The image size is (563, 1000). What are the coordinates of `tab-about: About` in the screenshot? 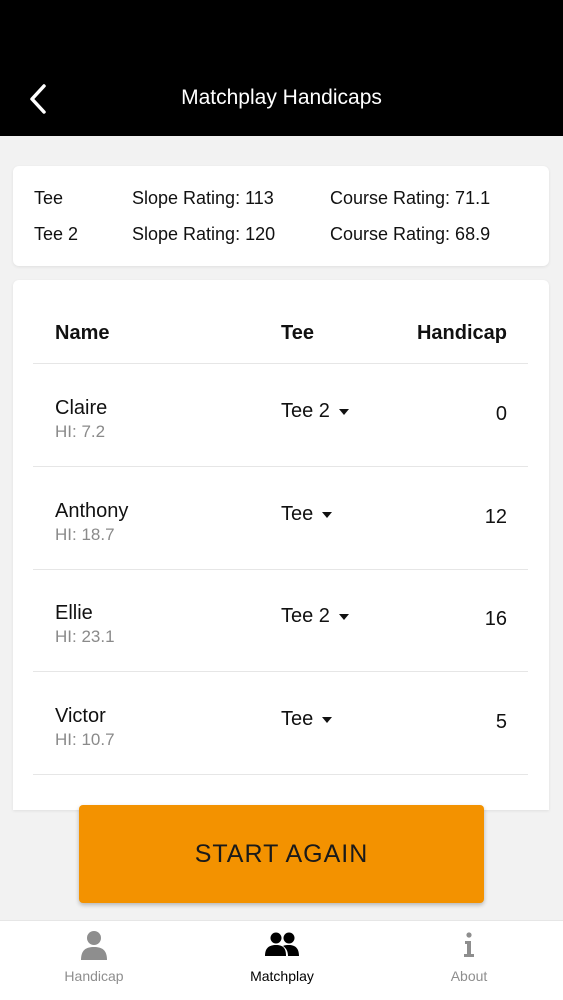 It's located at (469, 960).